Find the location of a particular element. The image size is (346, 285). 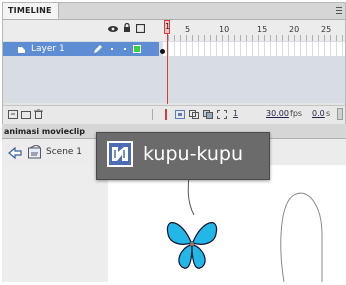

pencil-icon is located at coordinates (98, 50).